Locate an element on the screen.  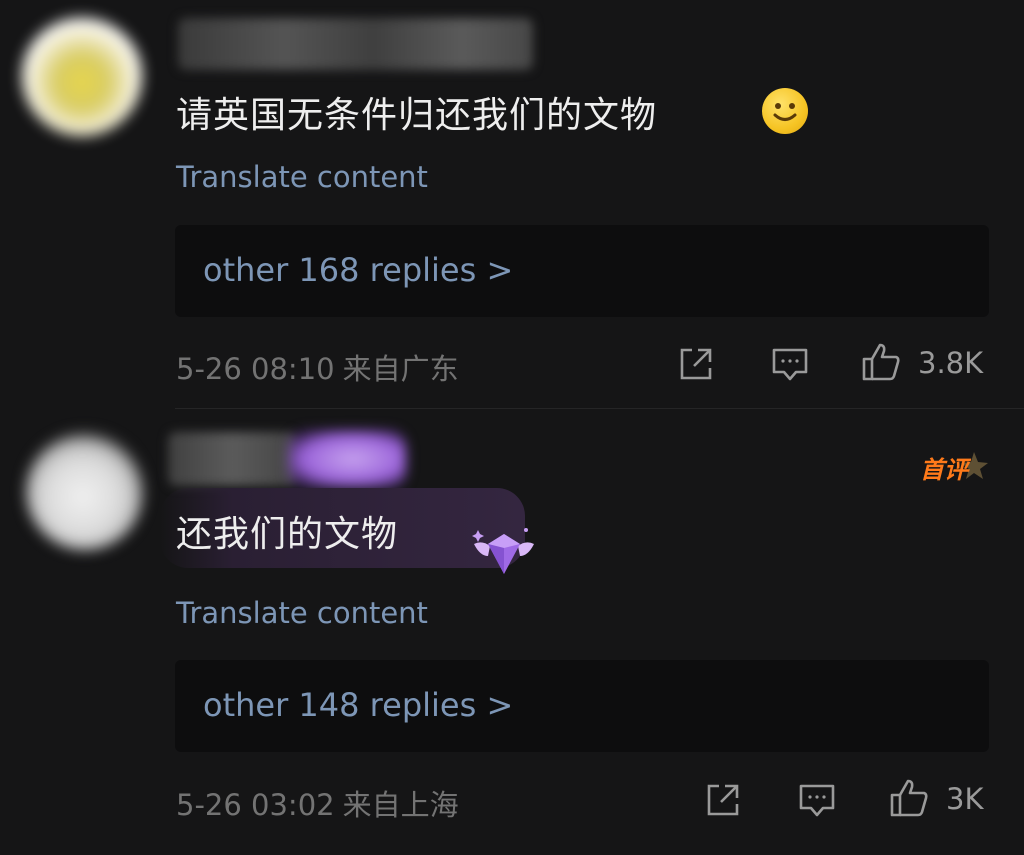
replies-button: other 168 replies > is located at coordinates (582, 271).